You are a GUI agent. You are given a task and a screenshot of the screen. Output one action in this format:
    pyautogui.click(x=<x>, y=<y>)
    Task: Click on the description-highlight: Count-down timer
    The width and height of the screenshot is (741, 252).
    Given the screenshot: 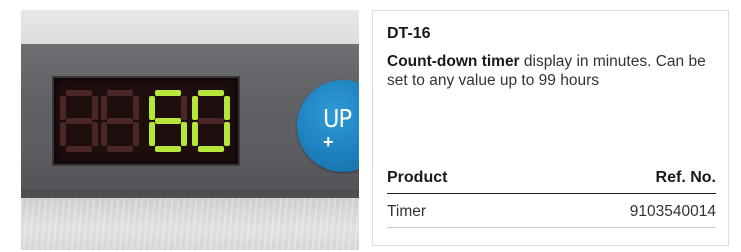 What is the action you would take?
    pyautogui.click(x=453, y=61)
    